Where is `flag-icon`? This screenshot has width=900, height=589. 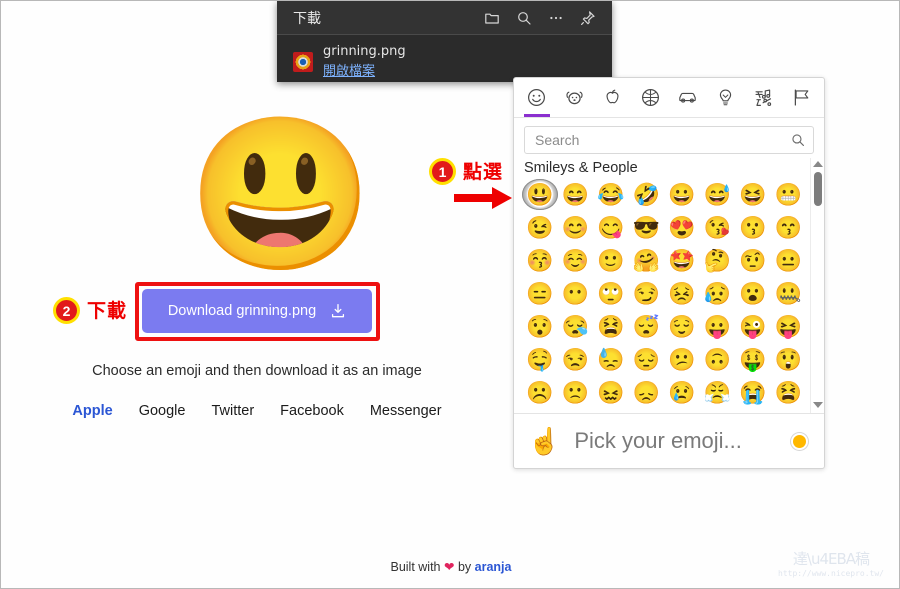
flag-icon is located at coordinates (801, 97).